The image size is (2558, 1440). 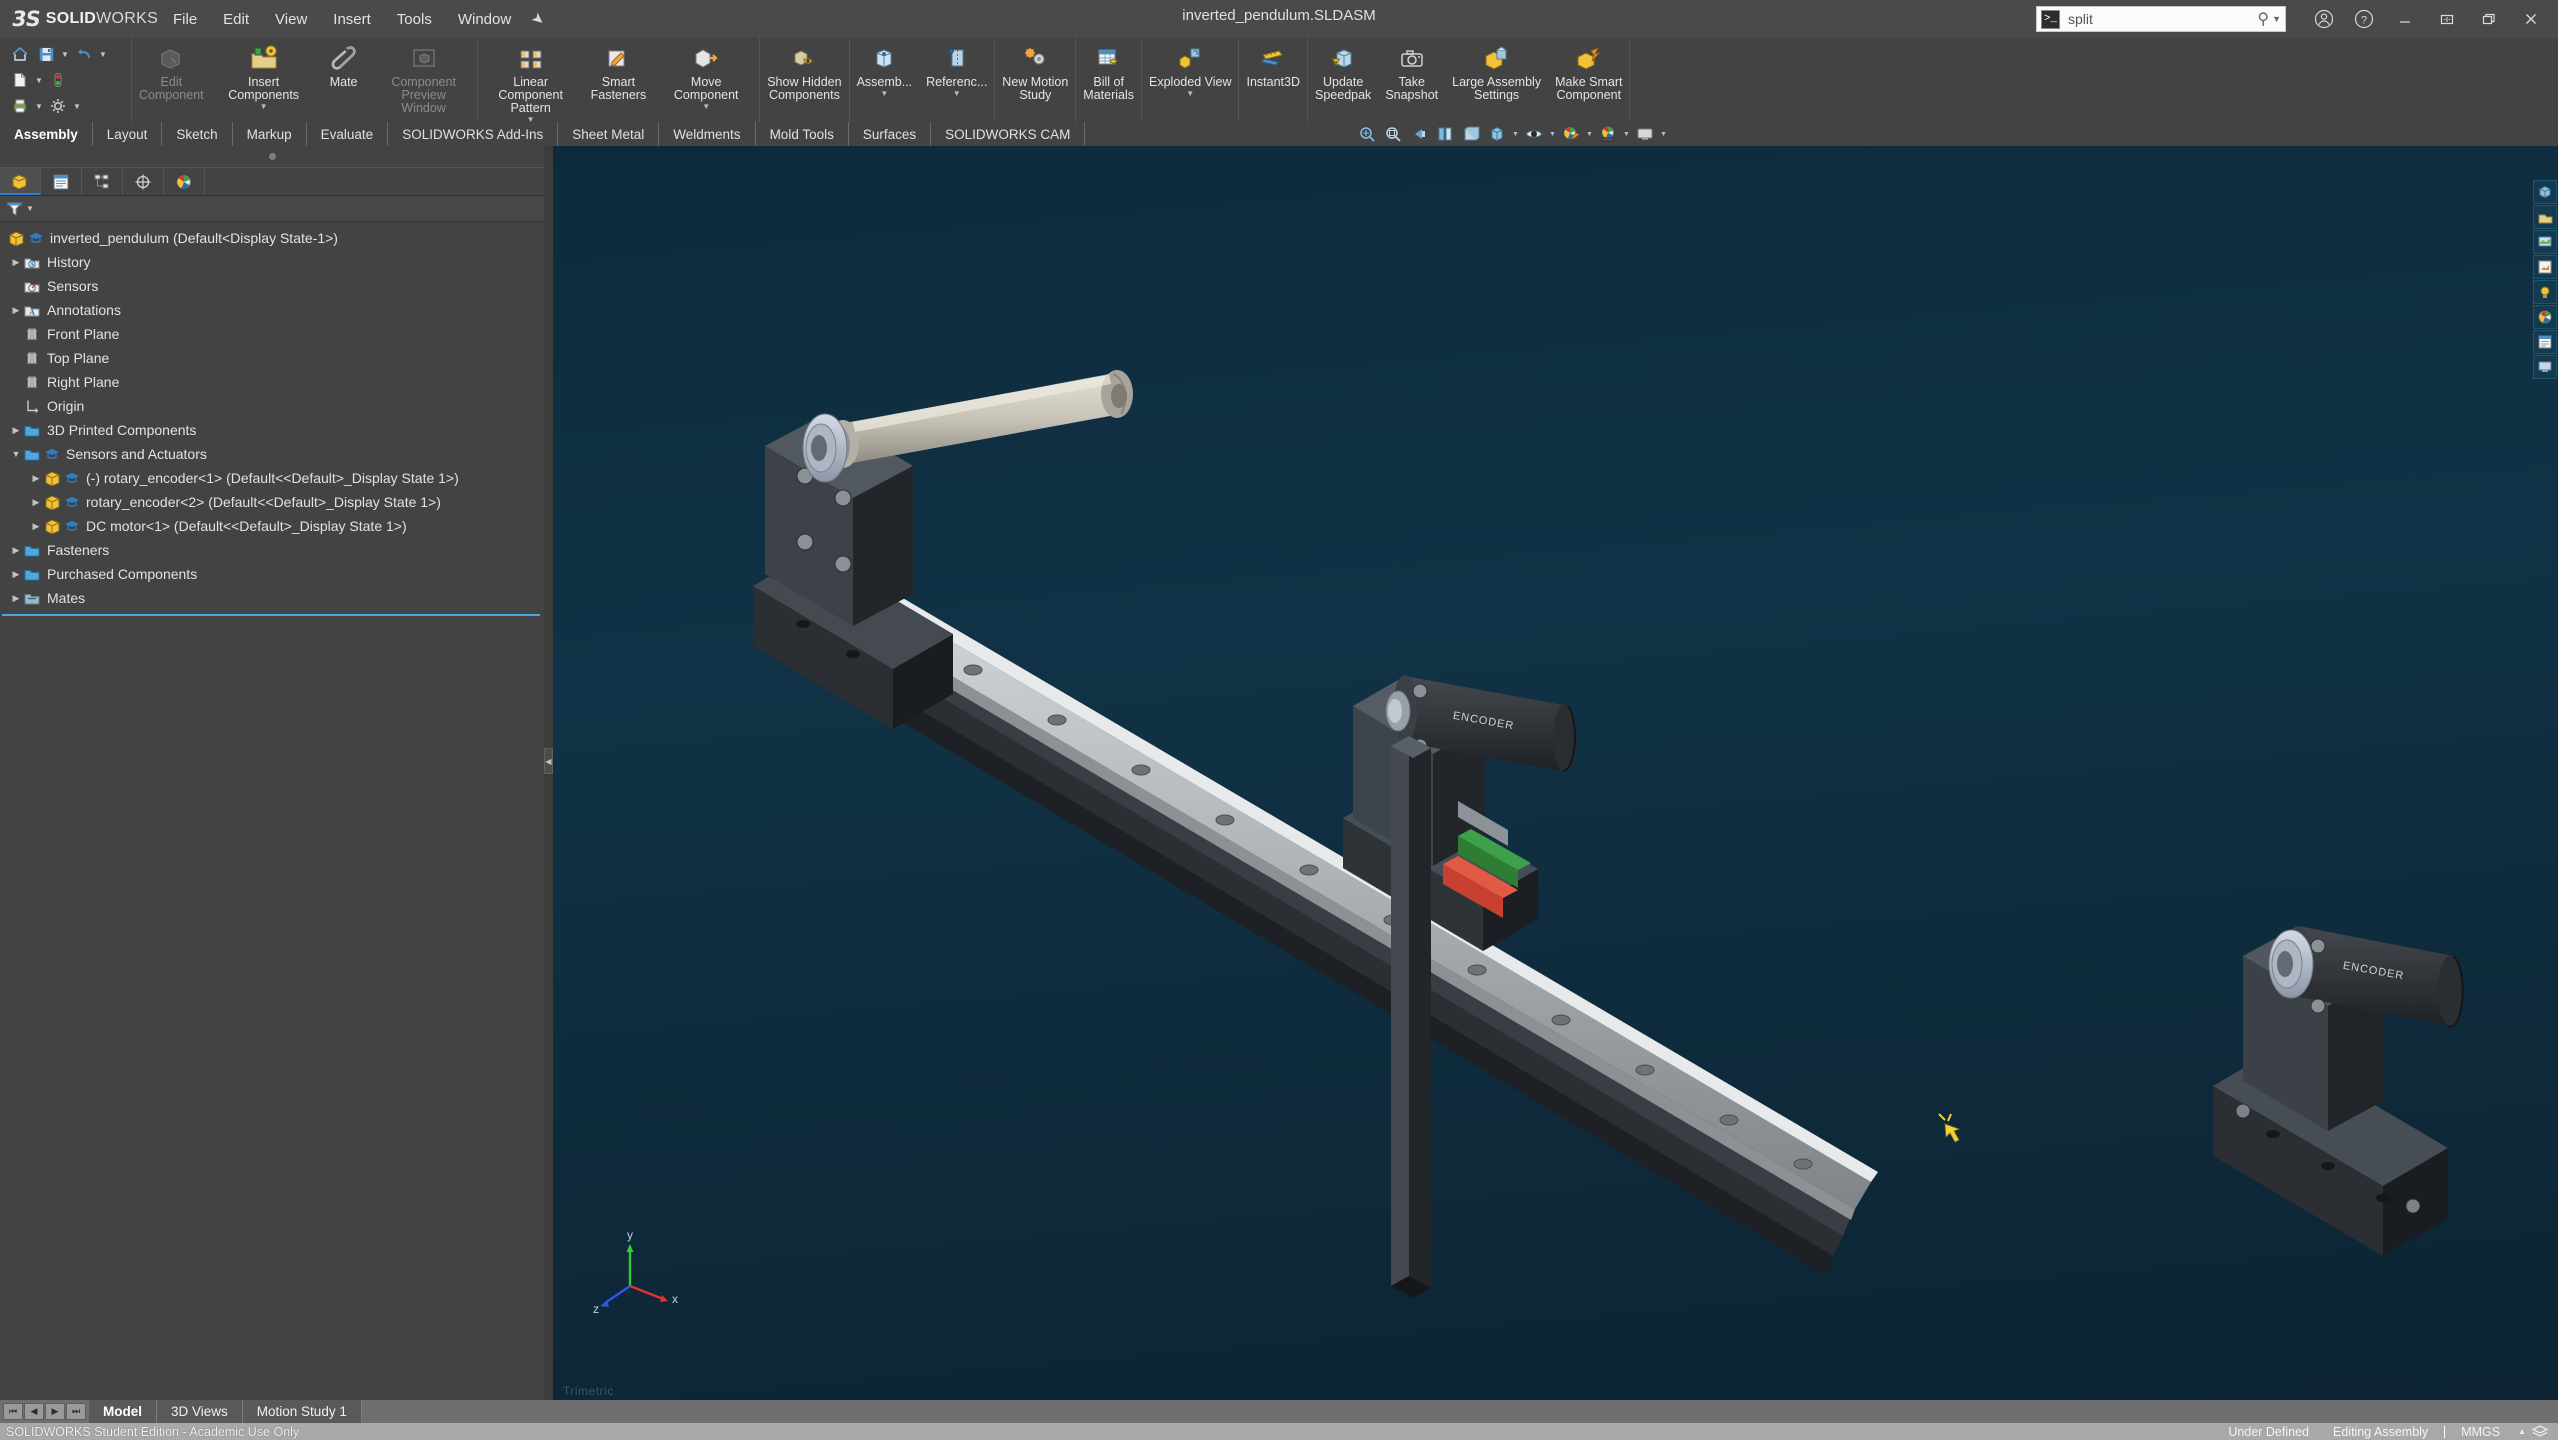 What do you see at coordinates (46, 134) in the screenshot?
I see `tab-assembly: Assembly` at bounding box center [46, 134].